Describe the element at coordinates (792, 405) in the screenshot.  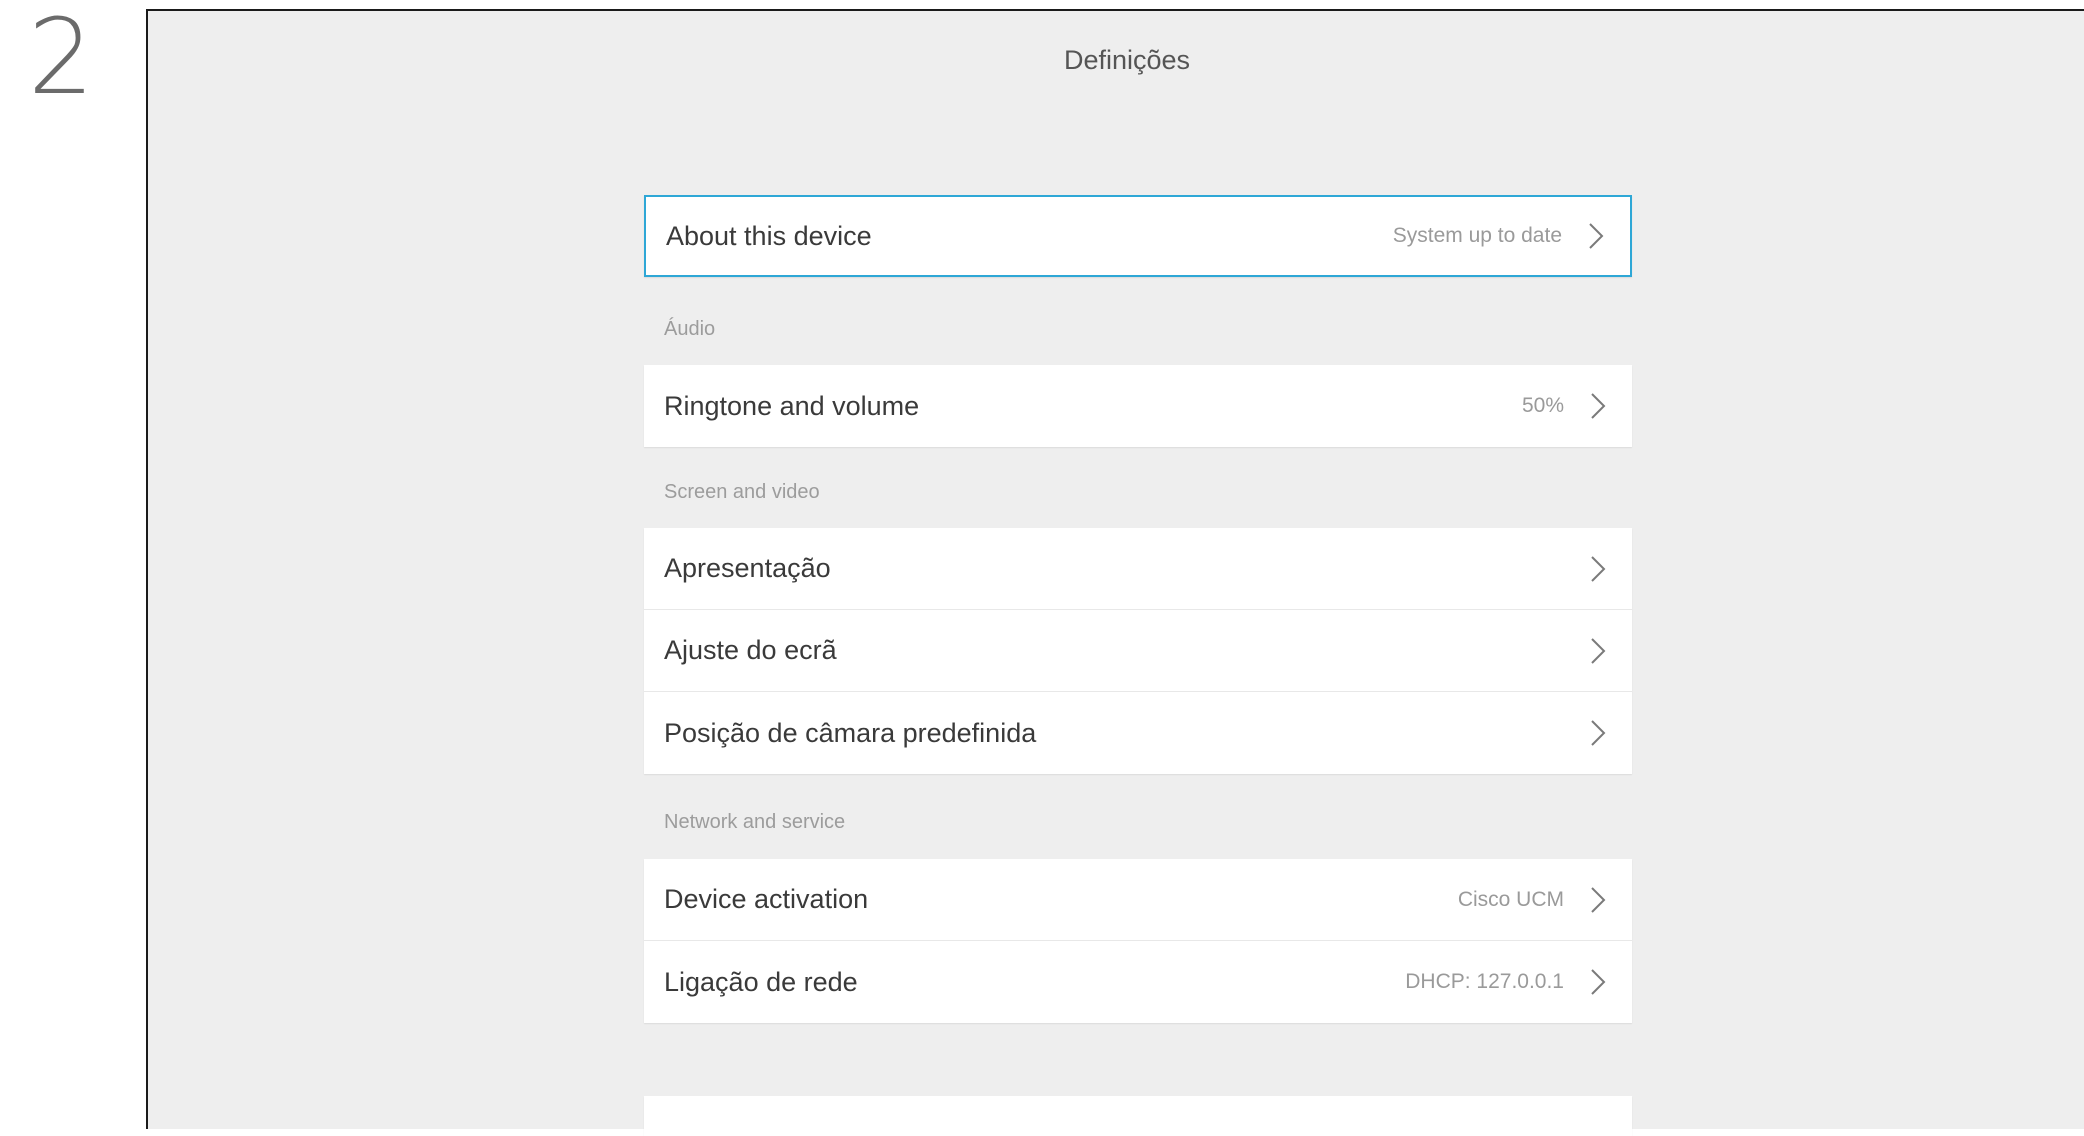
I see `ringtone-volume-label: Ringtone and volume` at that location.